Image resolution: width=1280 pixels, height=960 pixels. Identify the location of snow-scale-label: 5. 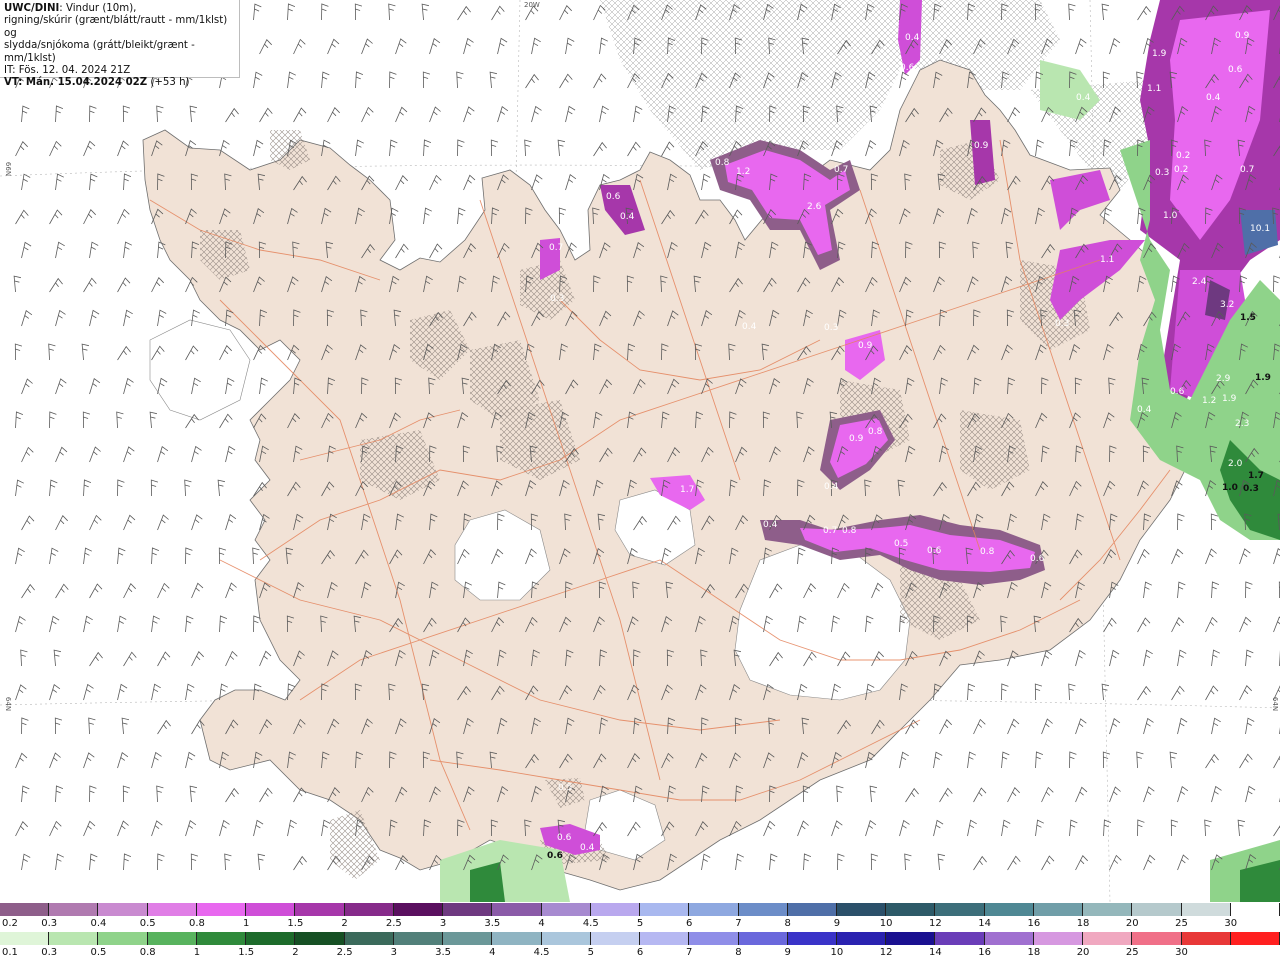
(640, 923).